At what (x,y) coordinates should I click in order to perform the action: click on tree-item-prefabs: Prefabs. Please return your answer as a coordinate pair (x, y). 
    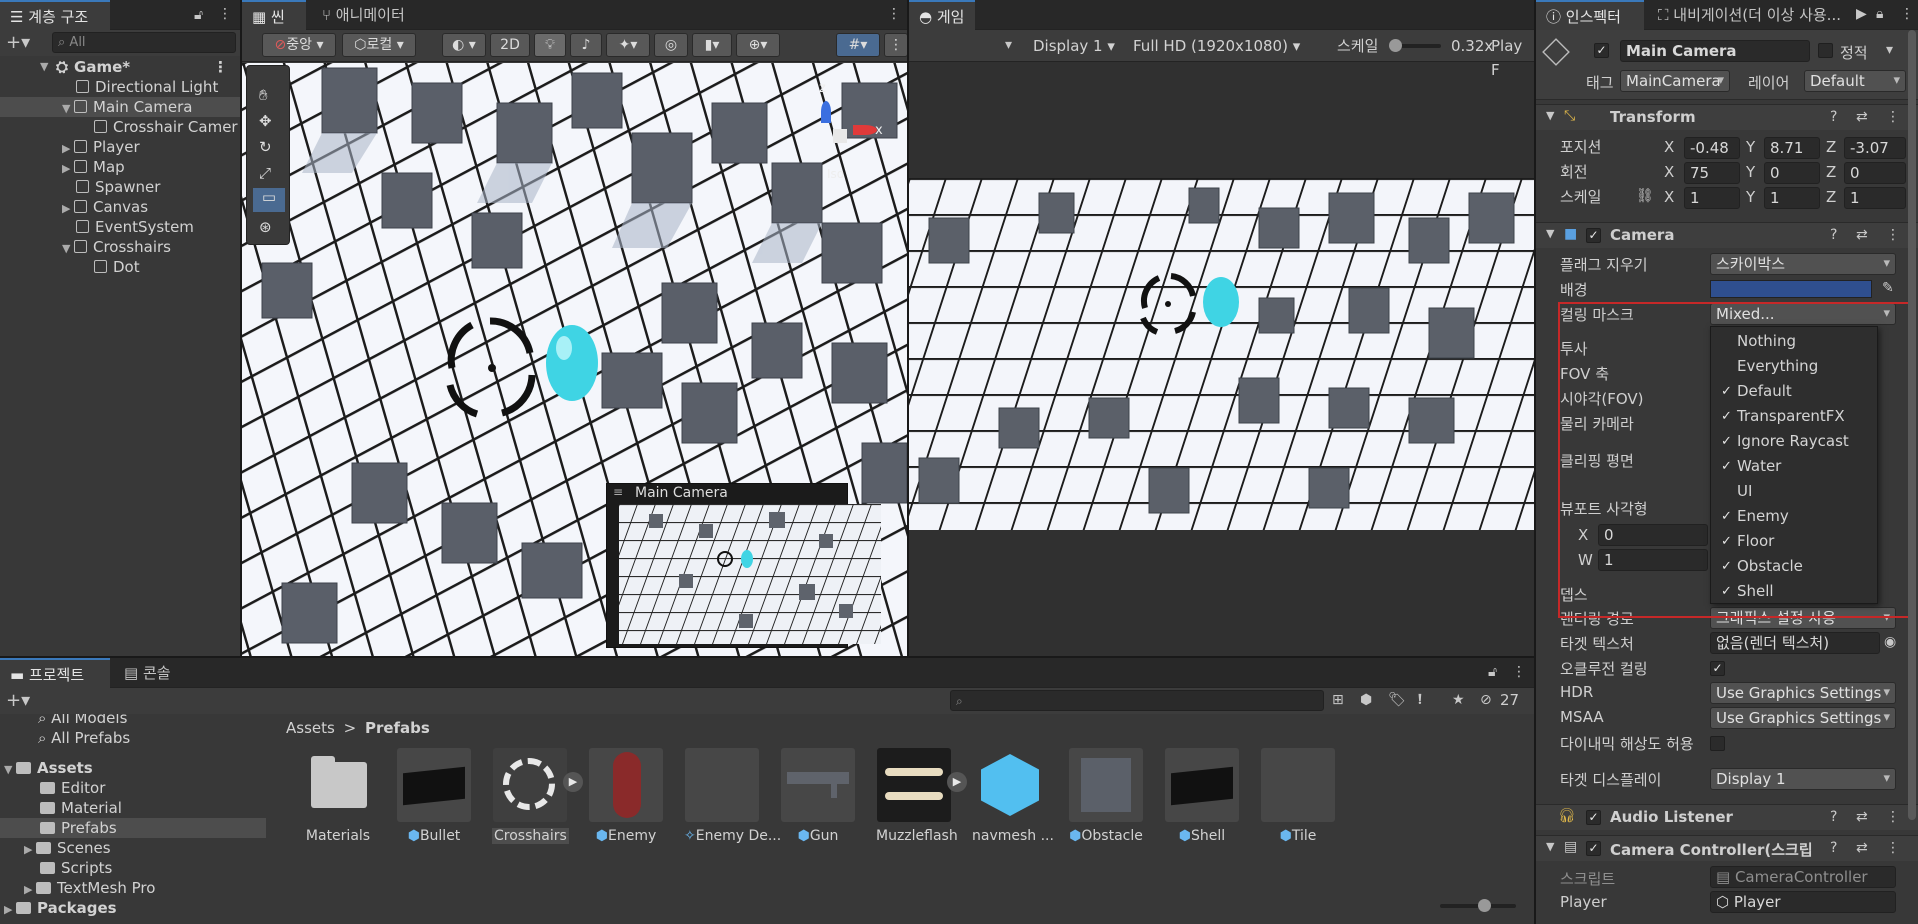
    Looking at the image, I should click on (133, 828).